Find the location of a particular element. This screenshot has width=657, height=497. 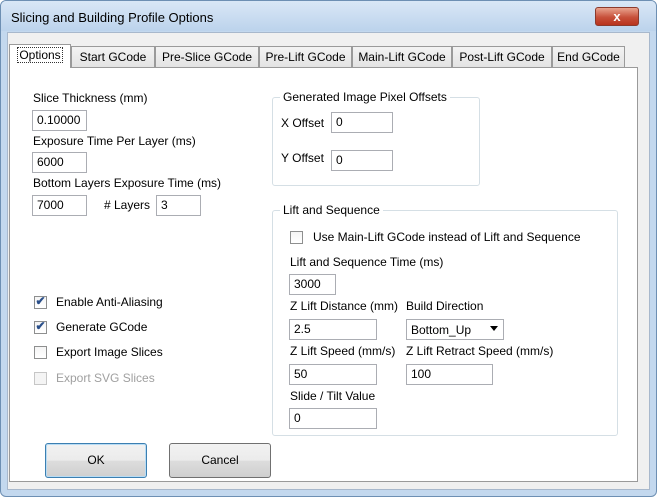

exposure-time-input: 6000 is located at coordinates (59, 162).